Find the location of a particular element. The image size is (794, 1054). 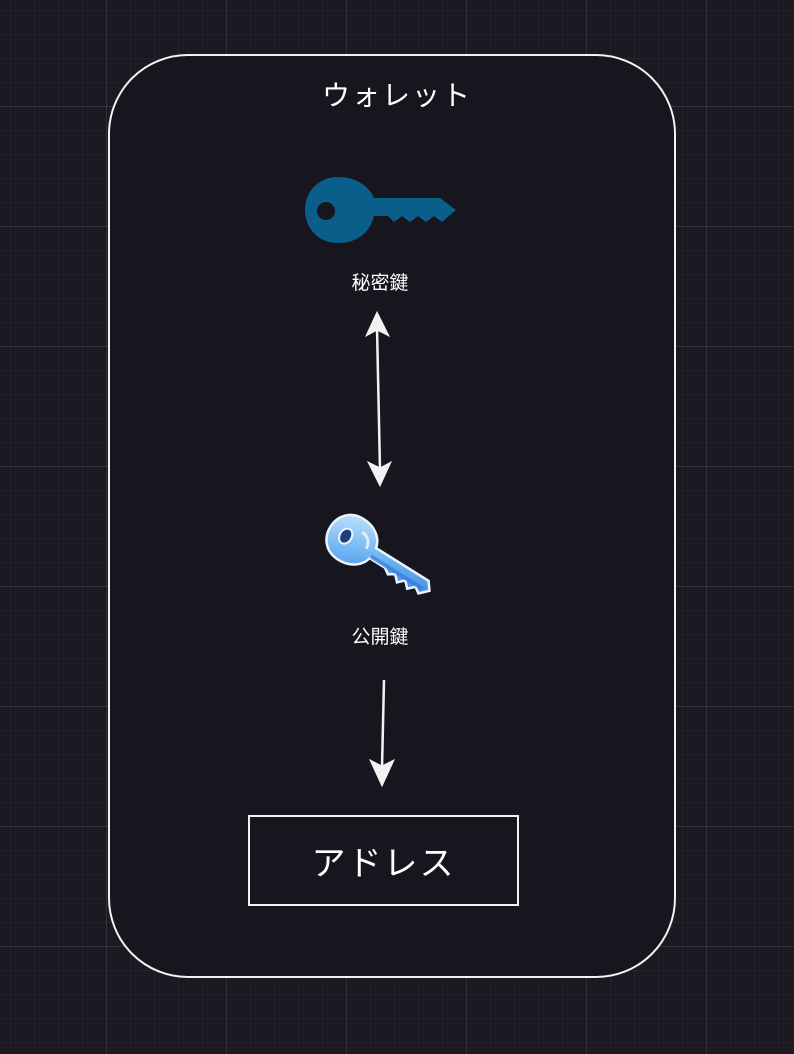

wallet-title: ウォレット is located at coordinates (396, 95).